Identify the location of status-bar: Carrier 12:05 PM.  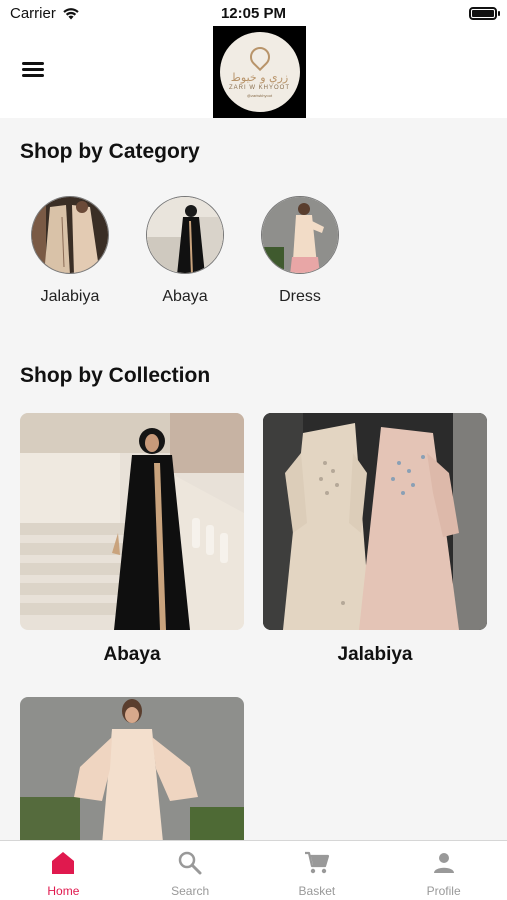
(253, 13).